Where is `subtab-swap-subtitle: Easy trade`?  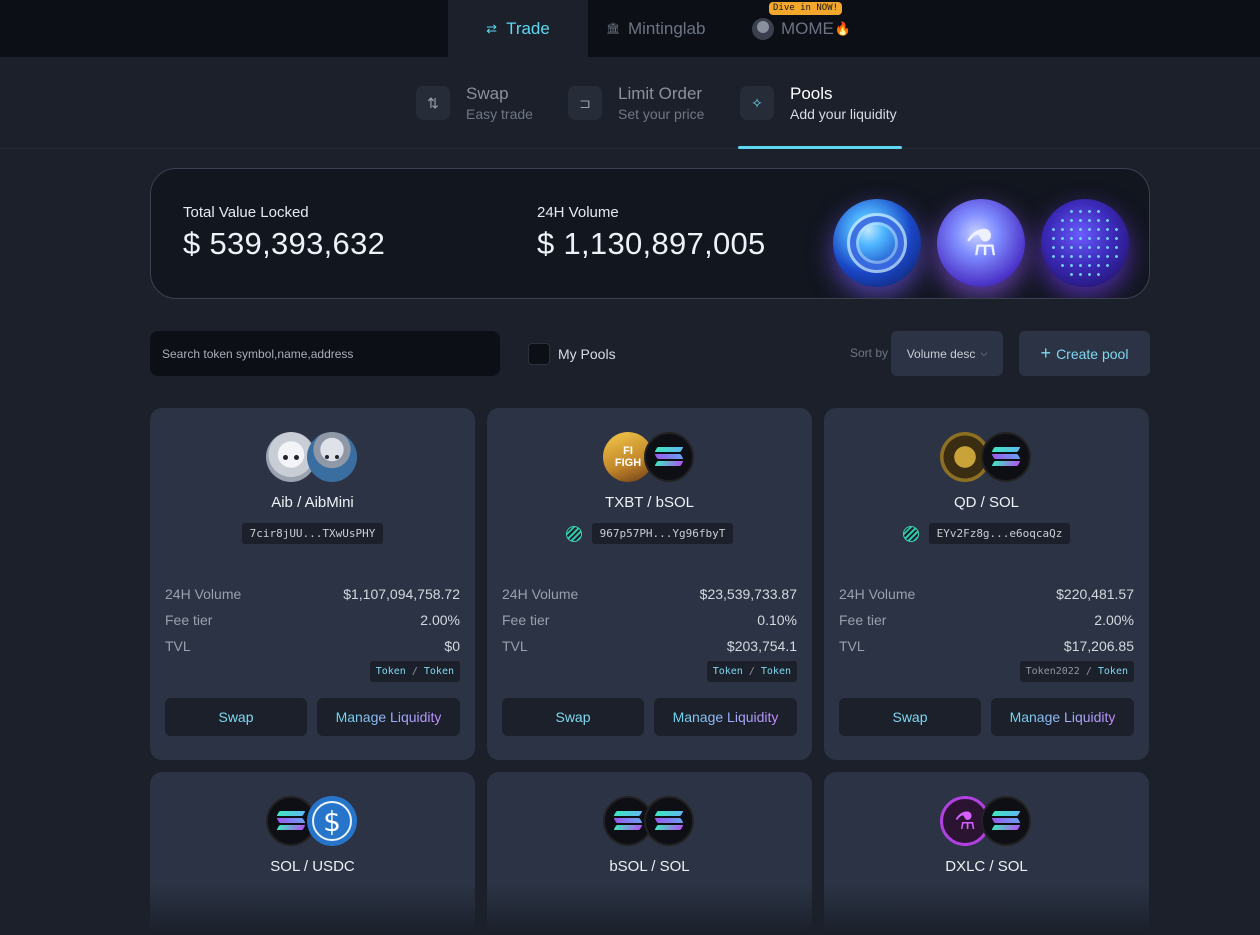
subtab-swap-subtitle: Easy trade is located at coordinates (499, 113).